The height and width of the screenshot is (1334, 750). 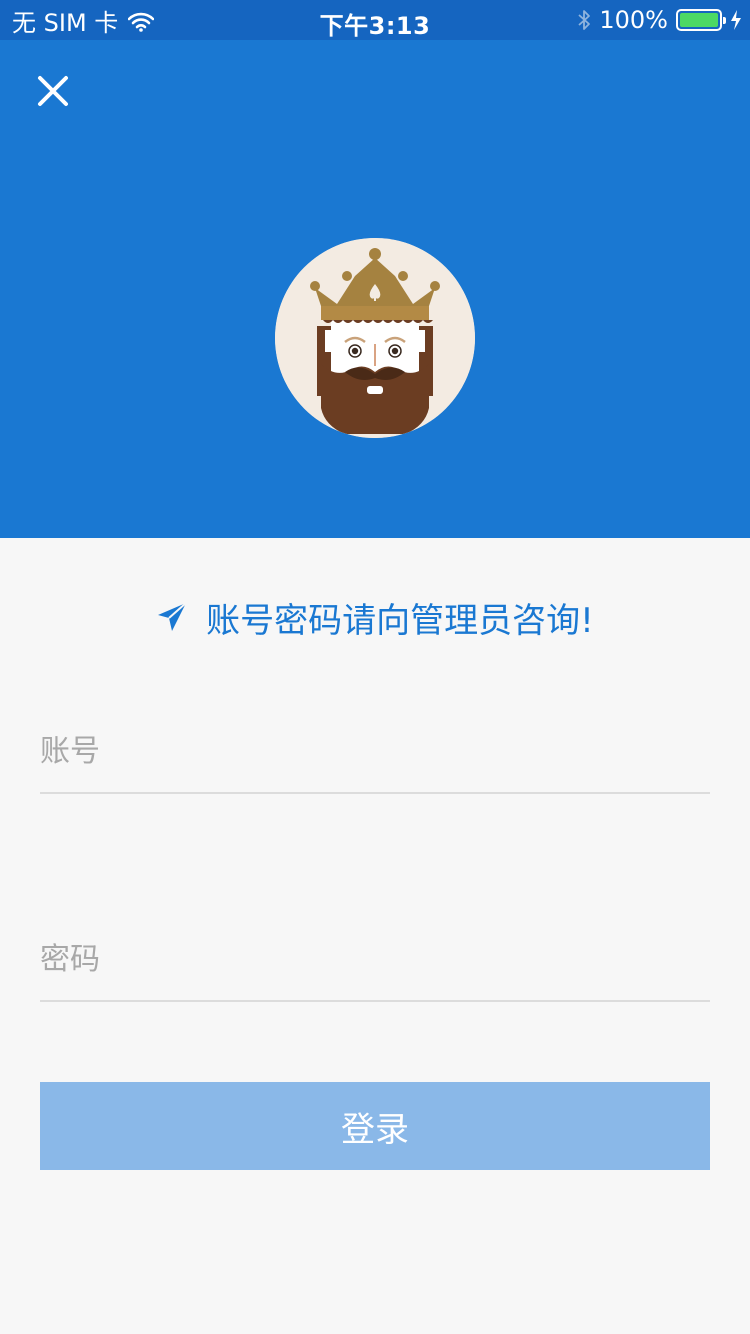 I want to click on account-notice: 账号密码请向管理员咨询!, so click(x=375, y=617).